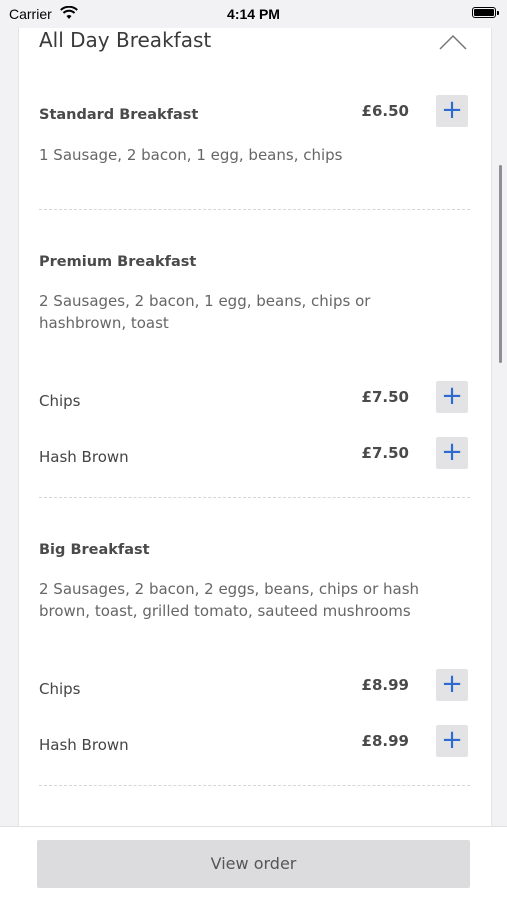 The image size is (507, 901). I want to click on bottom-bar: View order, so click(253, 863).